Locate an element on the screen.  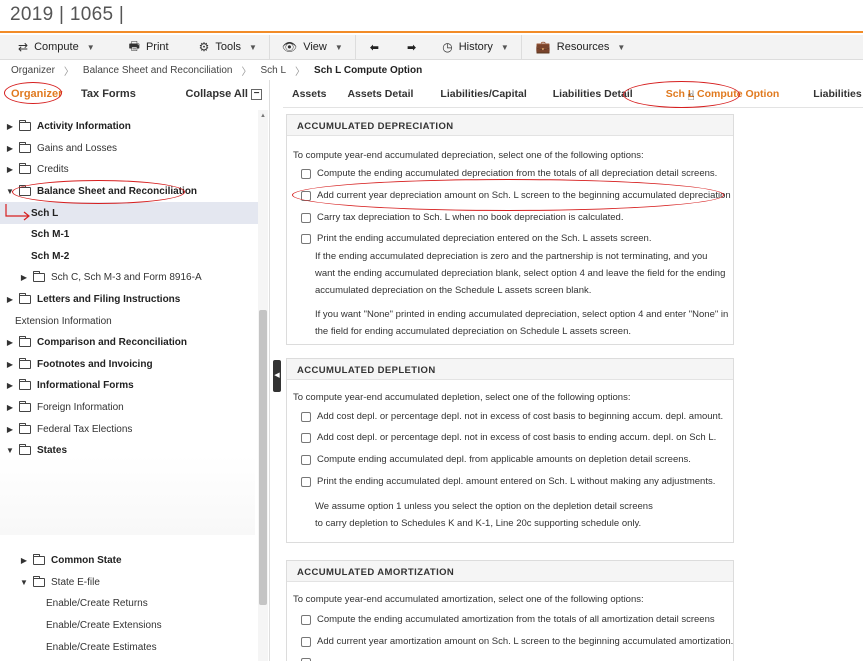
tree-item-gains-and-losses: ▶ Gains and Losses is located at coordinates (129, 149).